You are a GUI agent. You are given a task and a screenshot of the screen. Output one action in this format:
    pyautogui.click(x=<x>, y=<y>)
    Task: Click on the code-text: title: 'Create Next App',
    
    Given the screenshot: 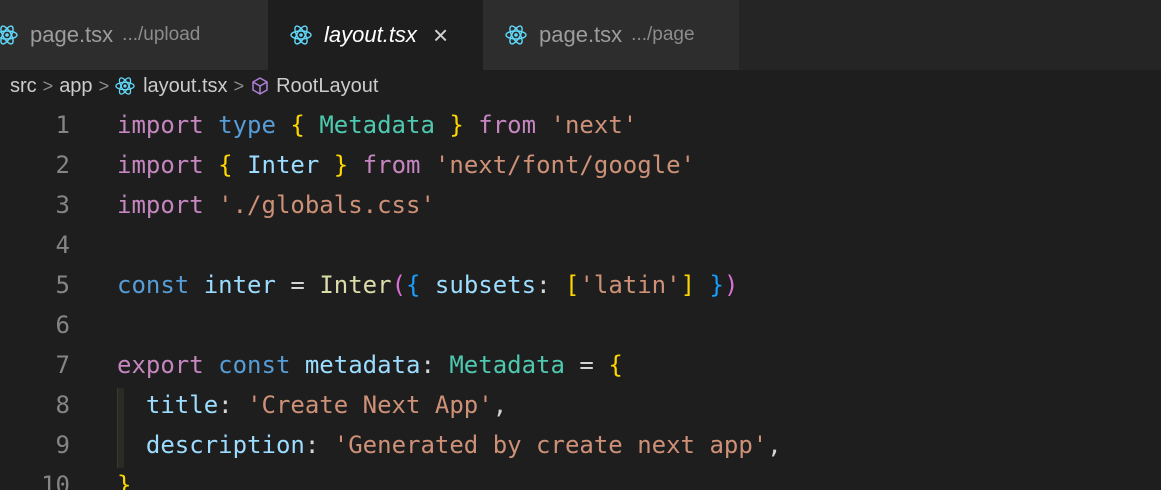 What is the action you would take?
    pyautogui.click(x=312, y=405)
    